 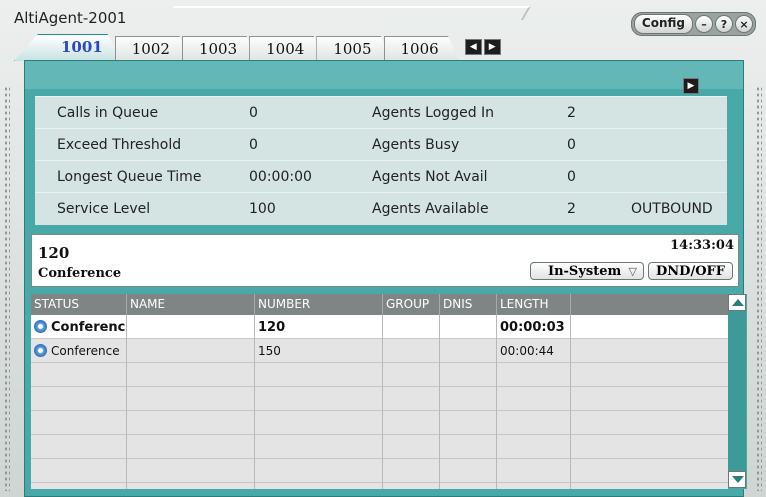 I want to click on app-title: AltiAgent-2001, so click(x=70, y=18).